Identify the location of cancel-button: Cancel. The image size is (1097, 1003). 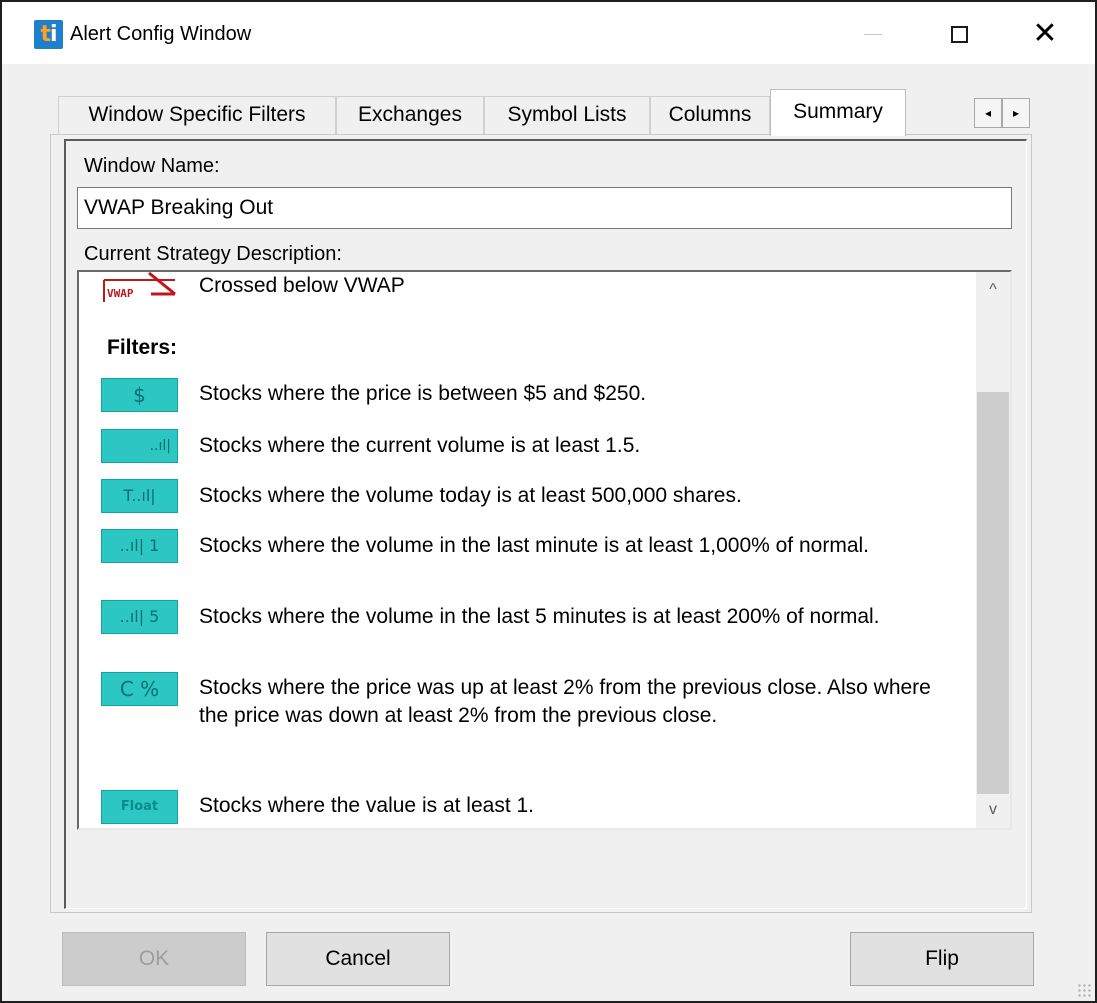
(358, 959).